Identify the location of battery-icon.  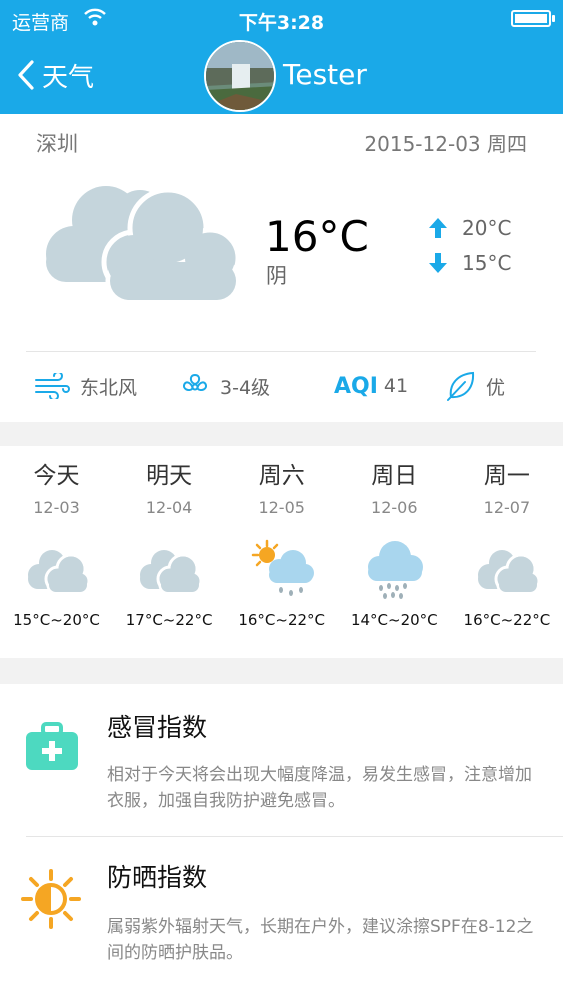
(531, 18).